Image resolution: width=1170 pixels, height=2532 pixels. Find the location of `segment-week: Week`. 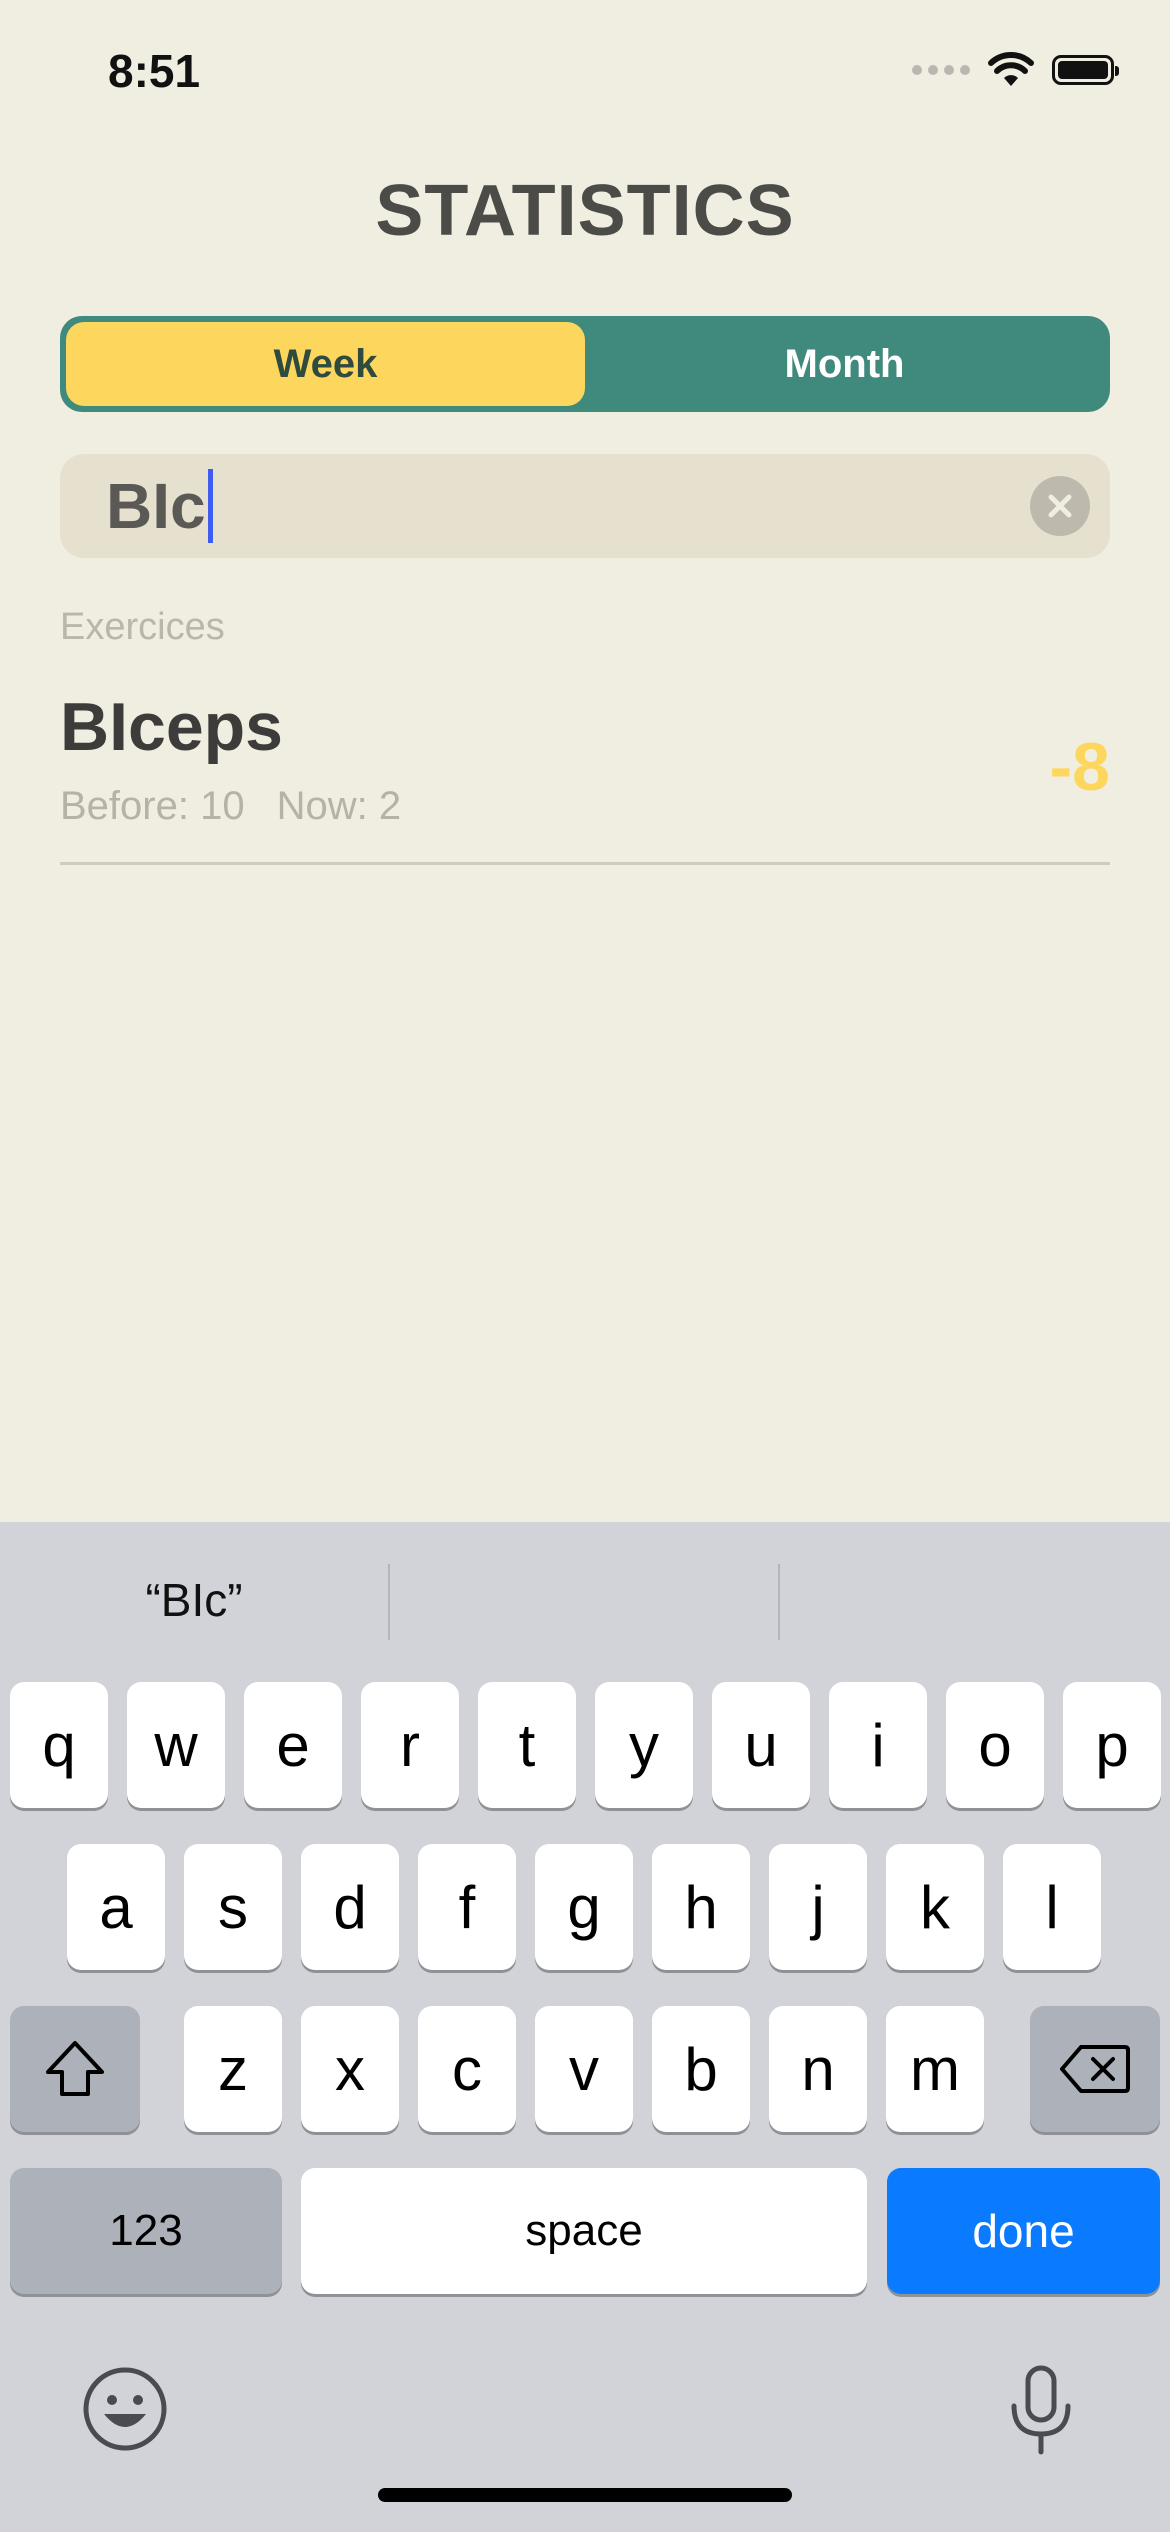

segment-week: Week is located at coordinates (325, 364).